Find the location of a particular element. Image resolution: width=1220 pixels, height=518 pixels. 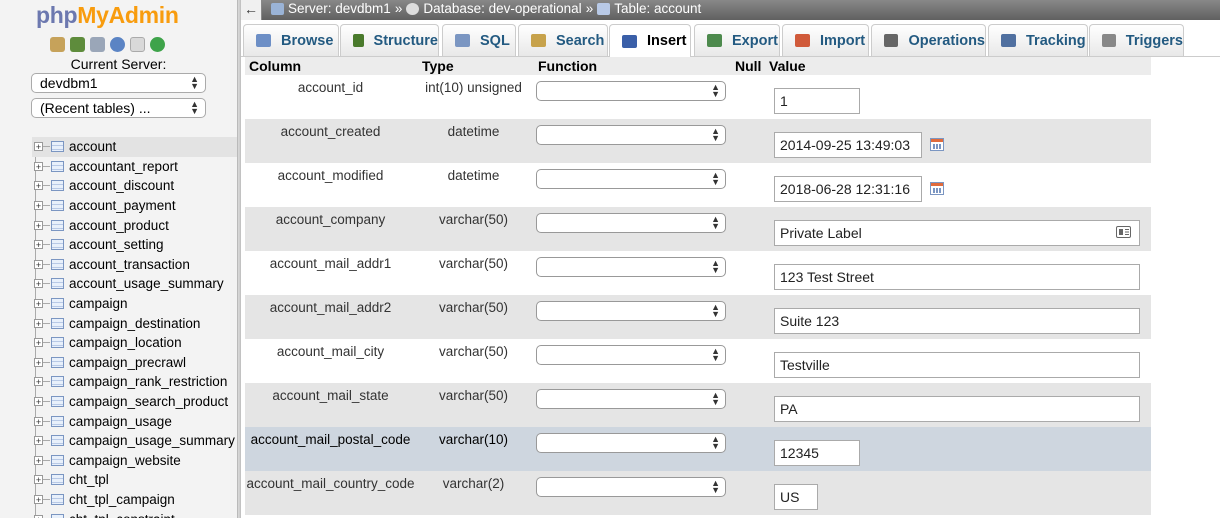

tab-export: Export is located at coordinates (737, 40).